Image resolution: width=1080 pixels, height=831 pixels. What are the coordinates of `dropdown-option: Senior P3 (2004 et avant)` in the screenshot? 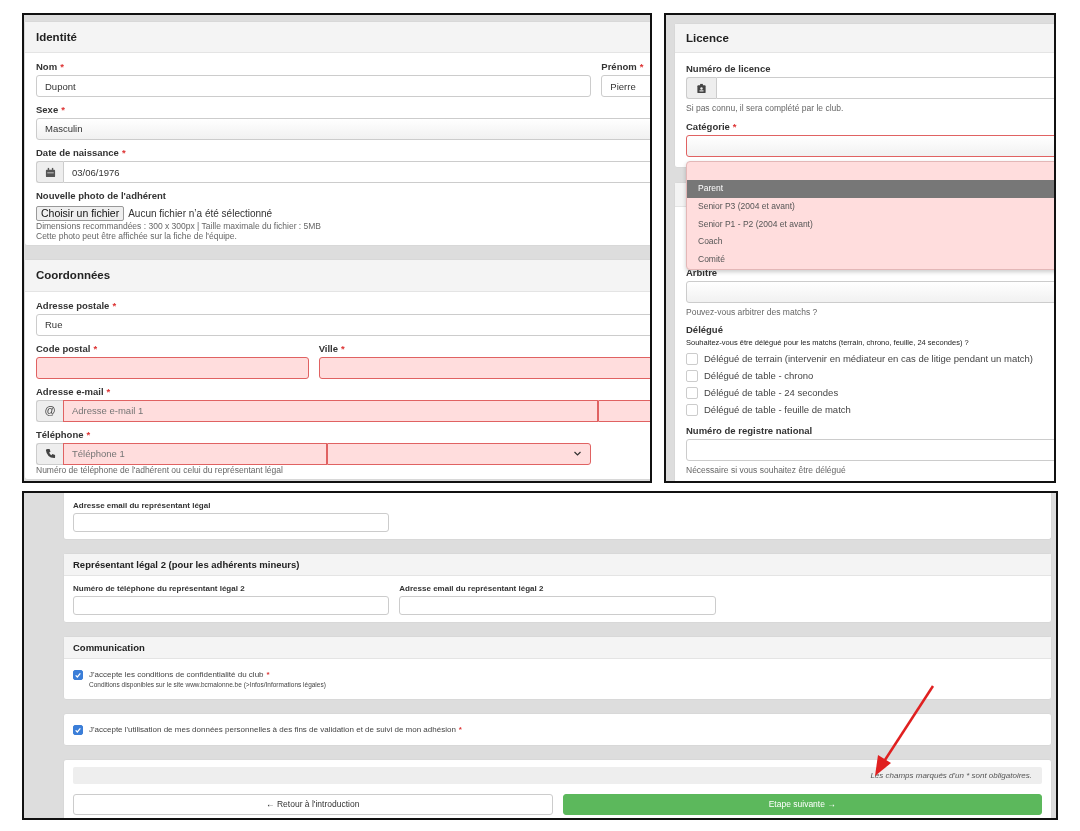 It's located at (870, 207).